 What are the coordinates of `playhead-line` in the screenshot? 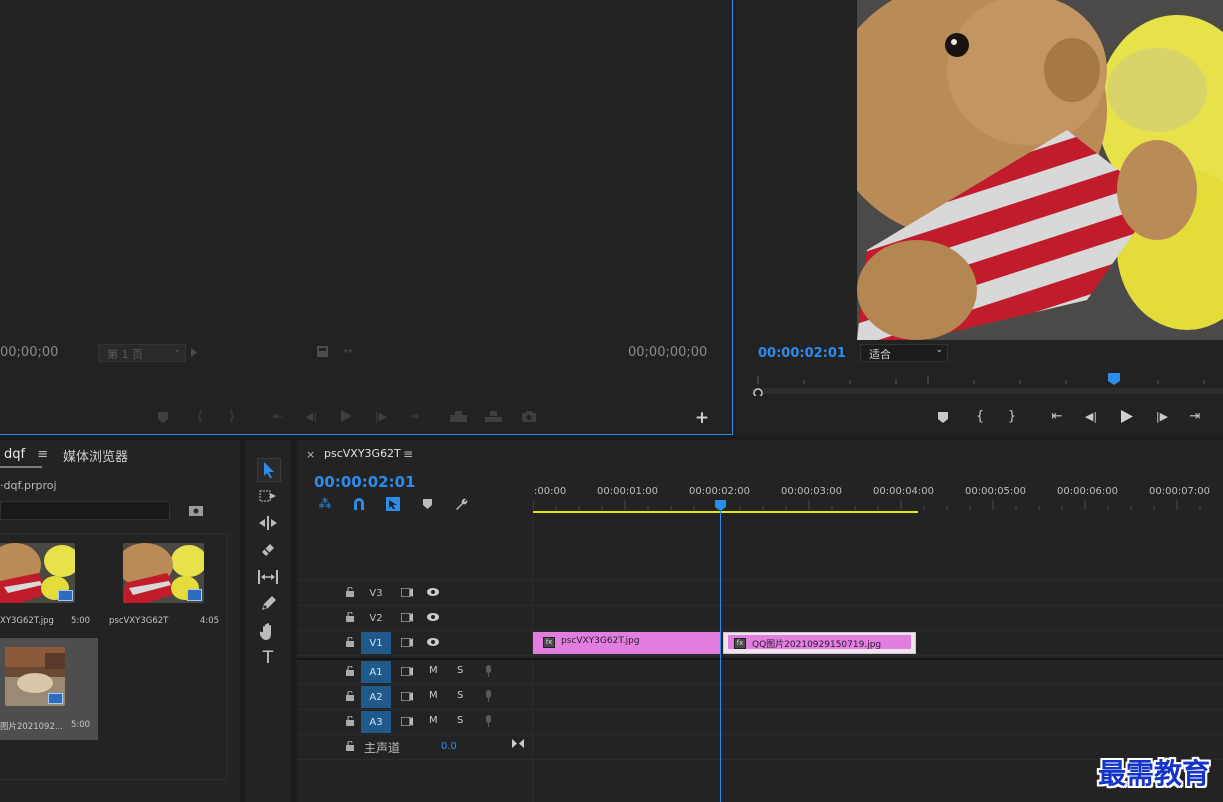 It's located at (720, 656).